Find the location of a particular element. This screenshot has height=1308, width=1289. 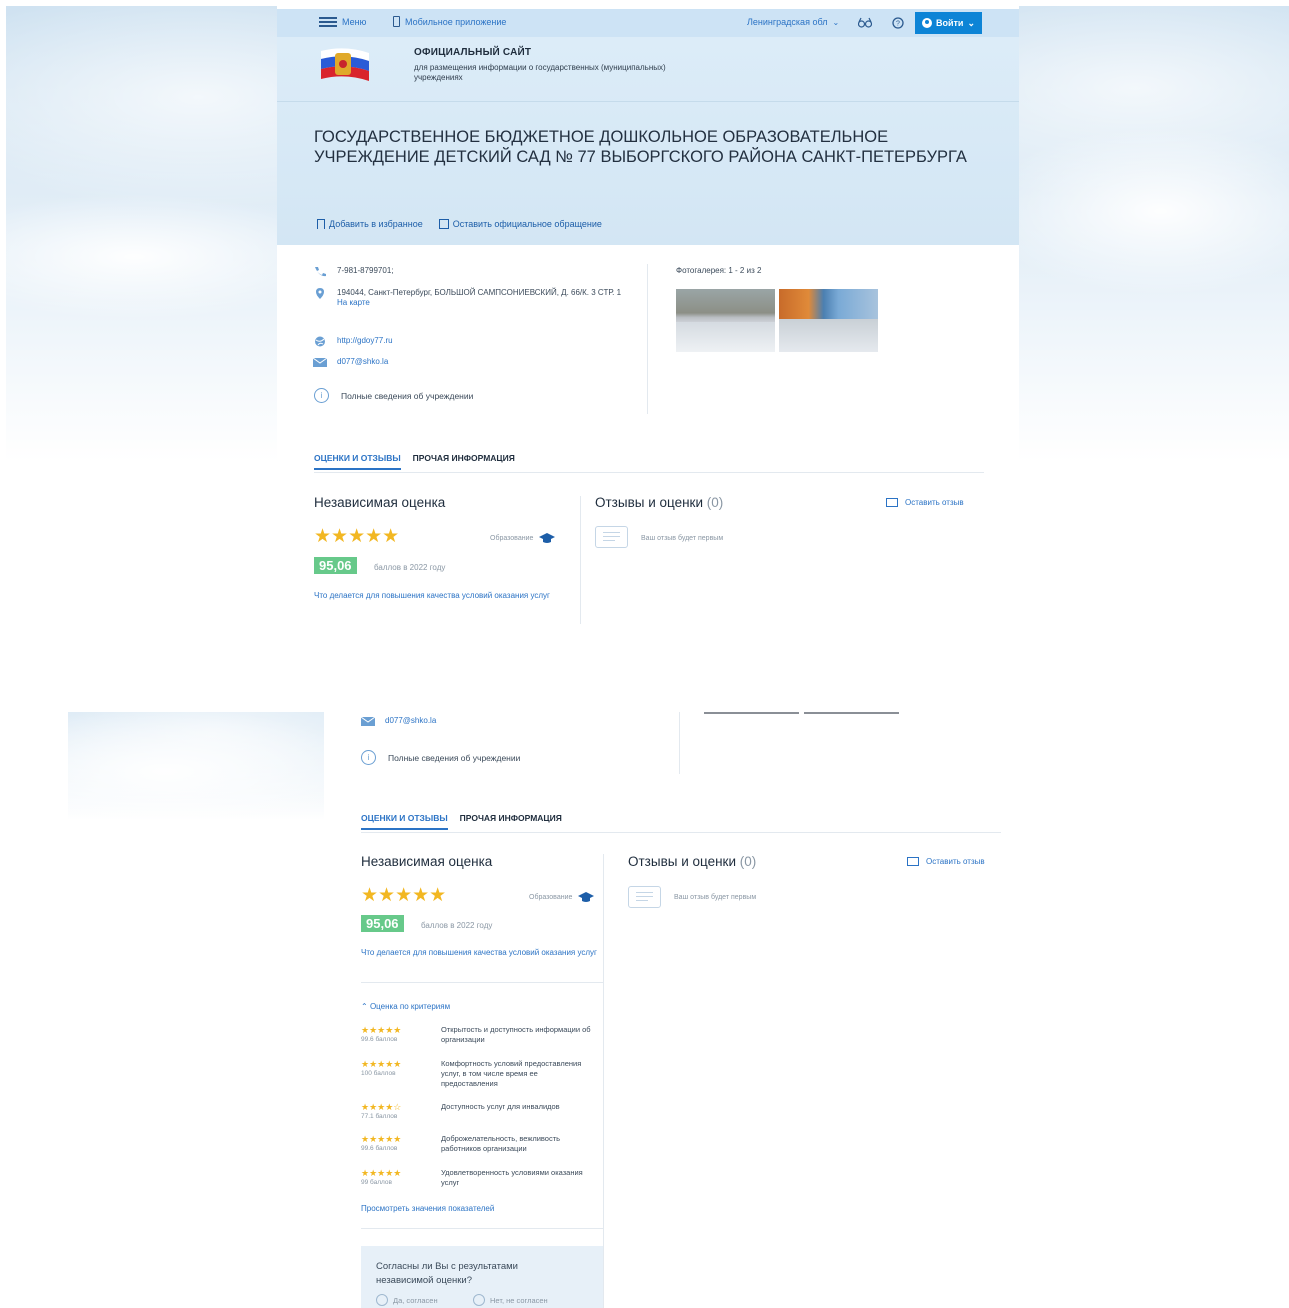

tabs-underline is located at coordinates (649, 472).